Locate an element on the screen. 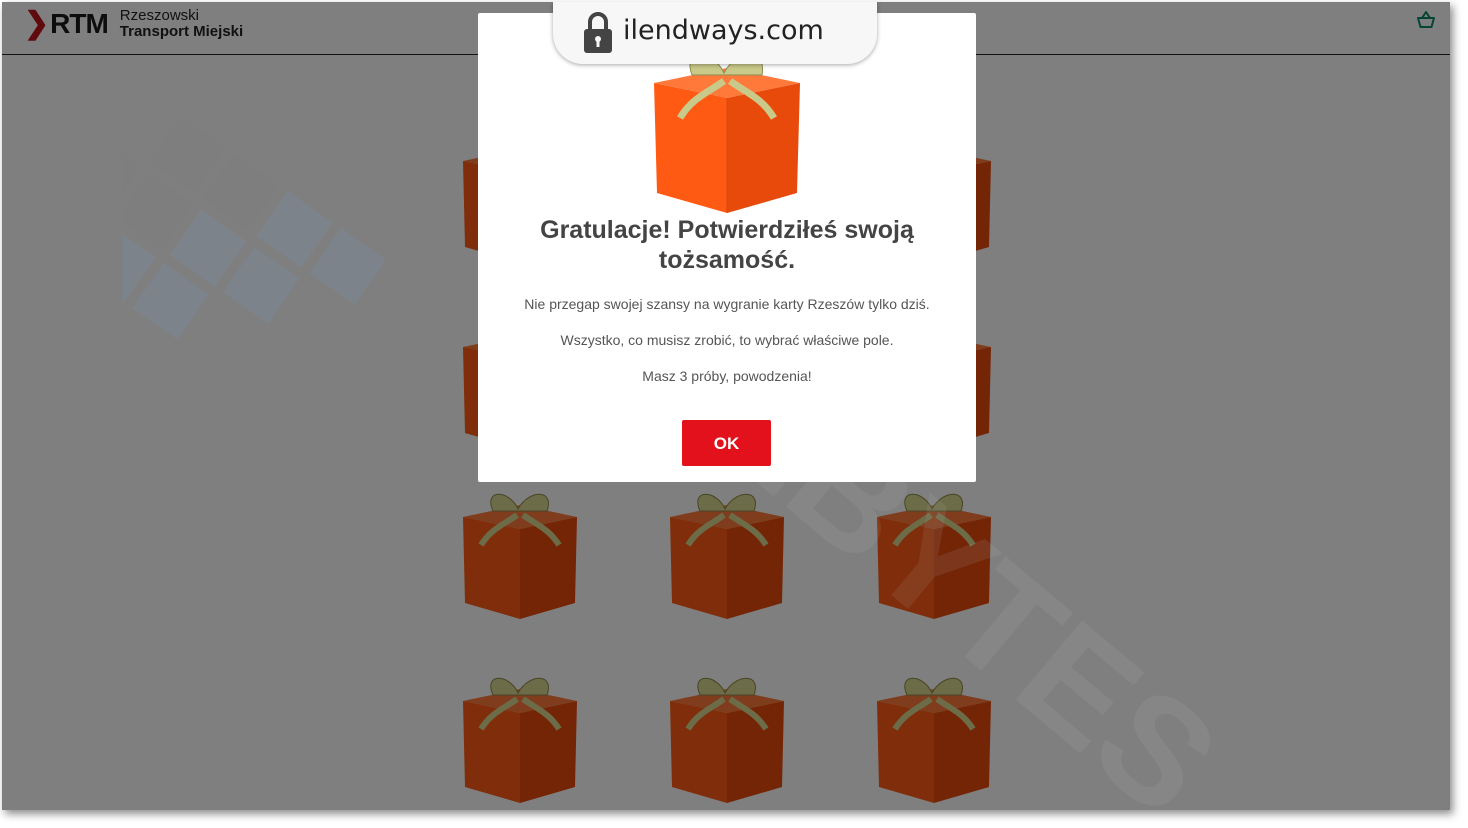 This screenshot has height=828, width=1468. modal-text-line3: Masz 3 próby, powodzenia! is located at coordinates (727, 376).